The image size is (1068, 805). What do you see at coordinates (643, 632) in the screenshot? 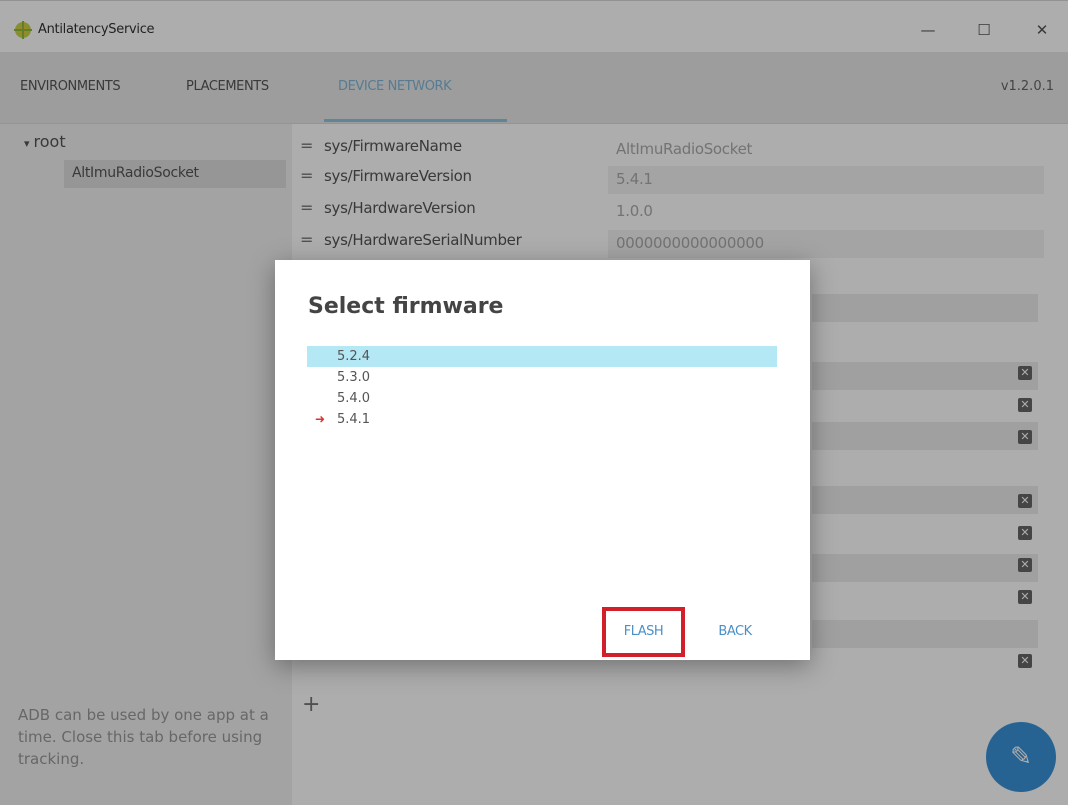
I see `flash-button: FLASH` at bounding box center [643, 632].